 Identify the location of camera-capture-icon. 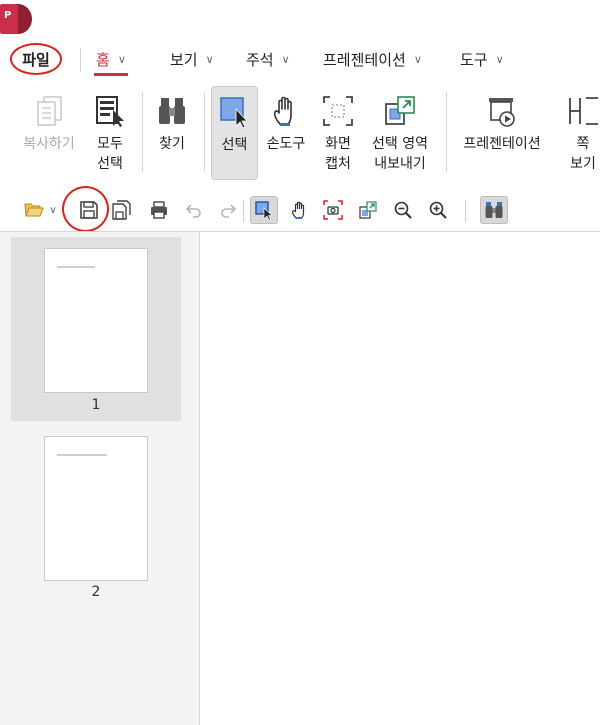
(333, 210).